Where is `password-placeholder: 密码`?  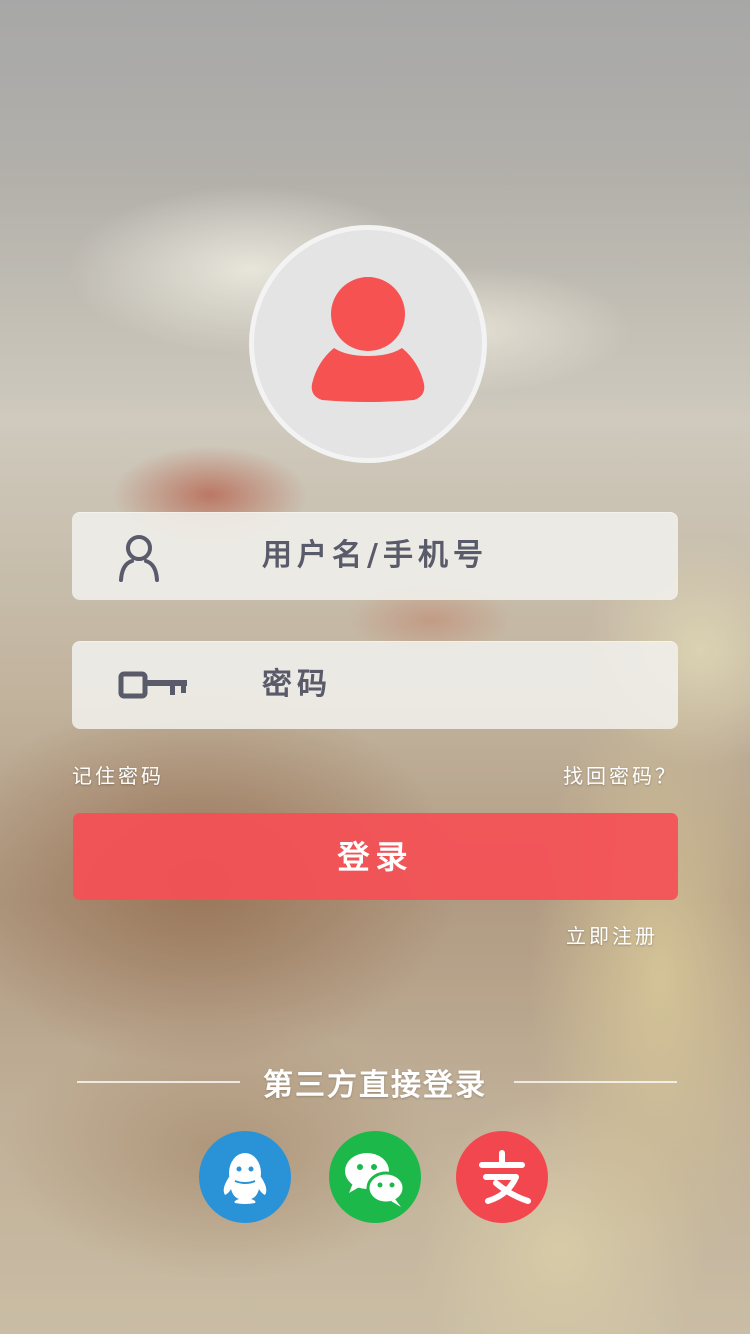
password-placeholder: 密码 is located at coordinates (297, 684).